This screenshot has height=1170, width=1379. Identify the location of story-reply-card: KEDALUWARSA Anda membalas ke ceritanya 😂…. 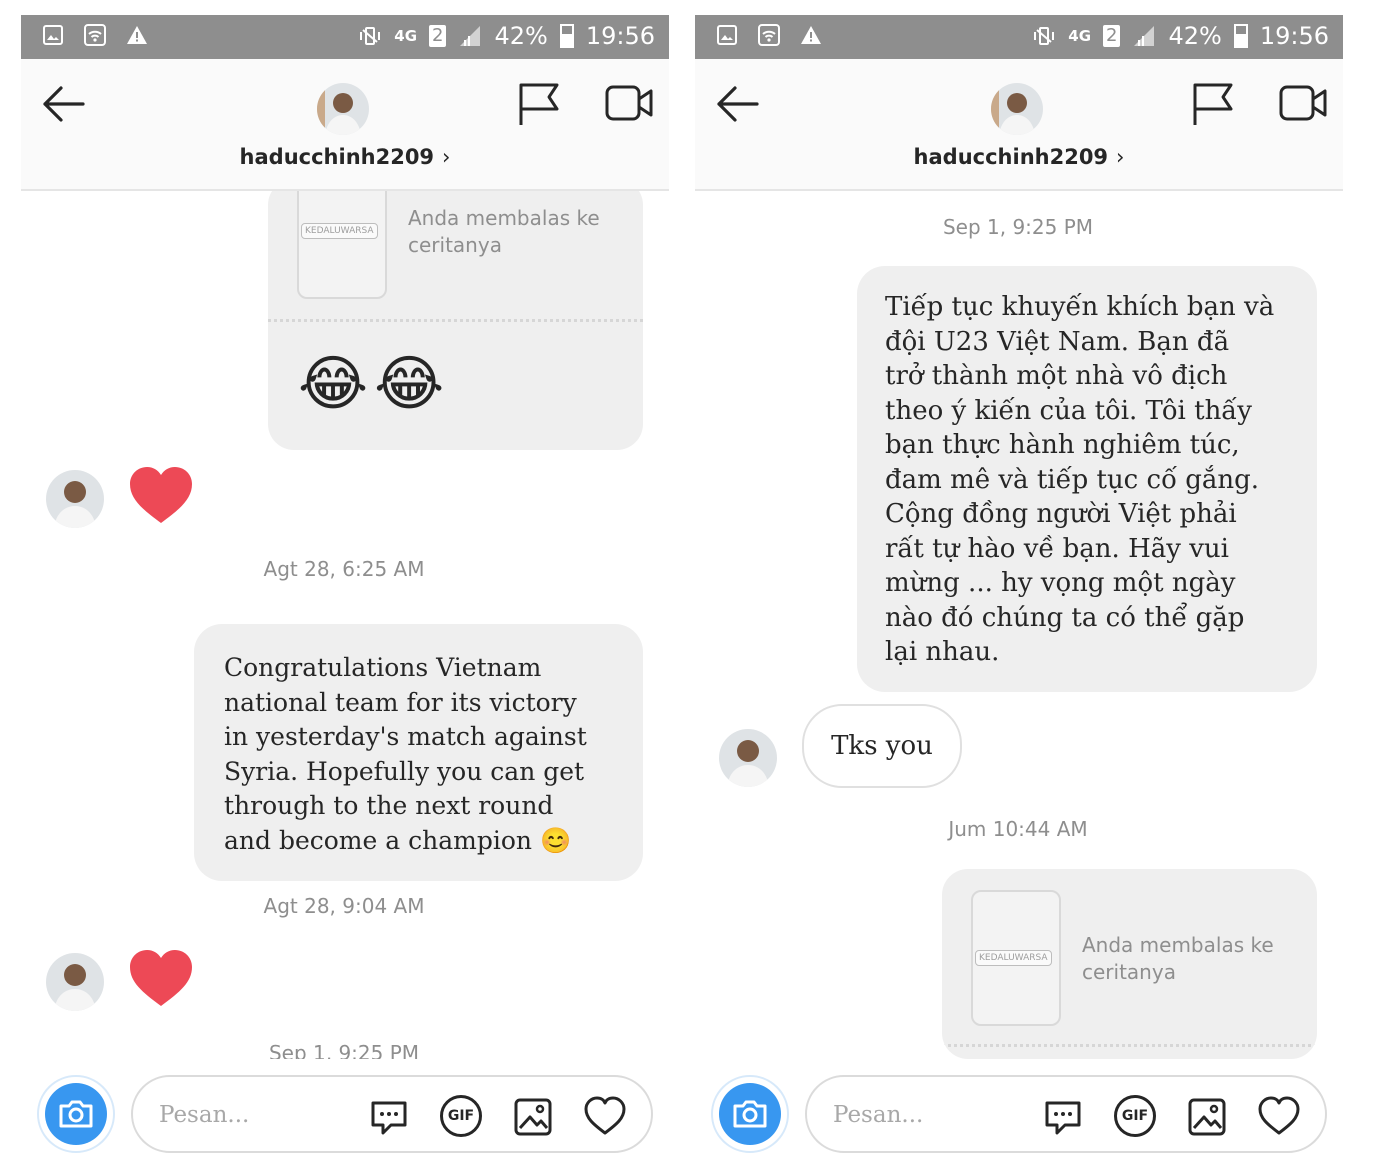
(455, 320).